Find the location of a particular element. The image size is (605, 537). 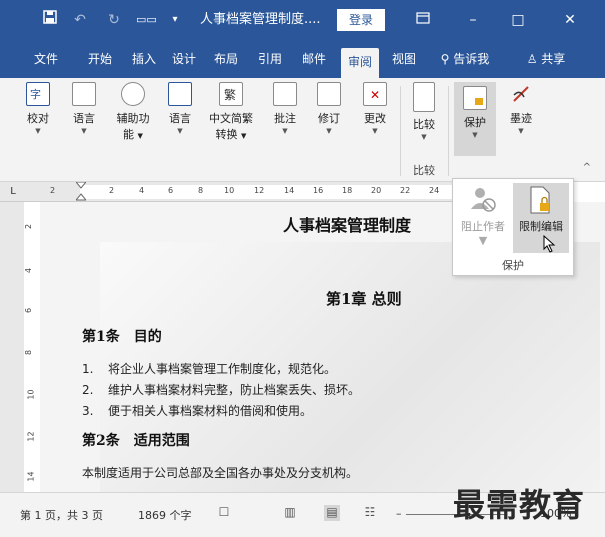

login-button: 登录 is located at coordinates (361, 20).